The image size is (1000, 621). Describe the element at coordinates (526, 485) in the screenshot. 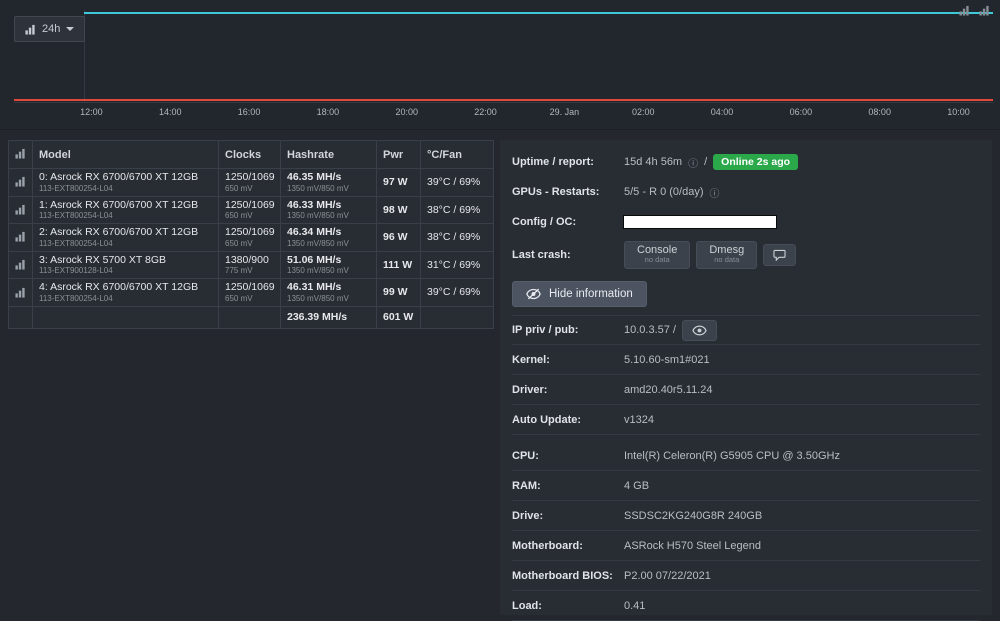

I see `ram-label: RAM:` at that location.